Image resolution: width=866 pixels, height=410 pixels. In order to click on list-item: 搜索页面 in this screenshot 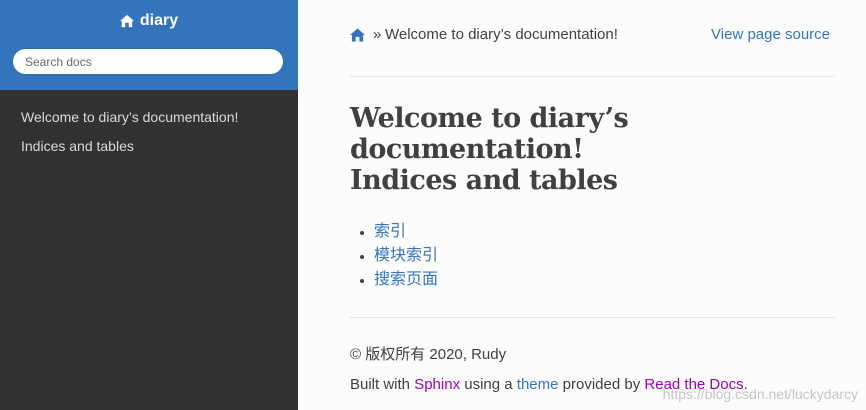, I will do `click(398, 281)`.